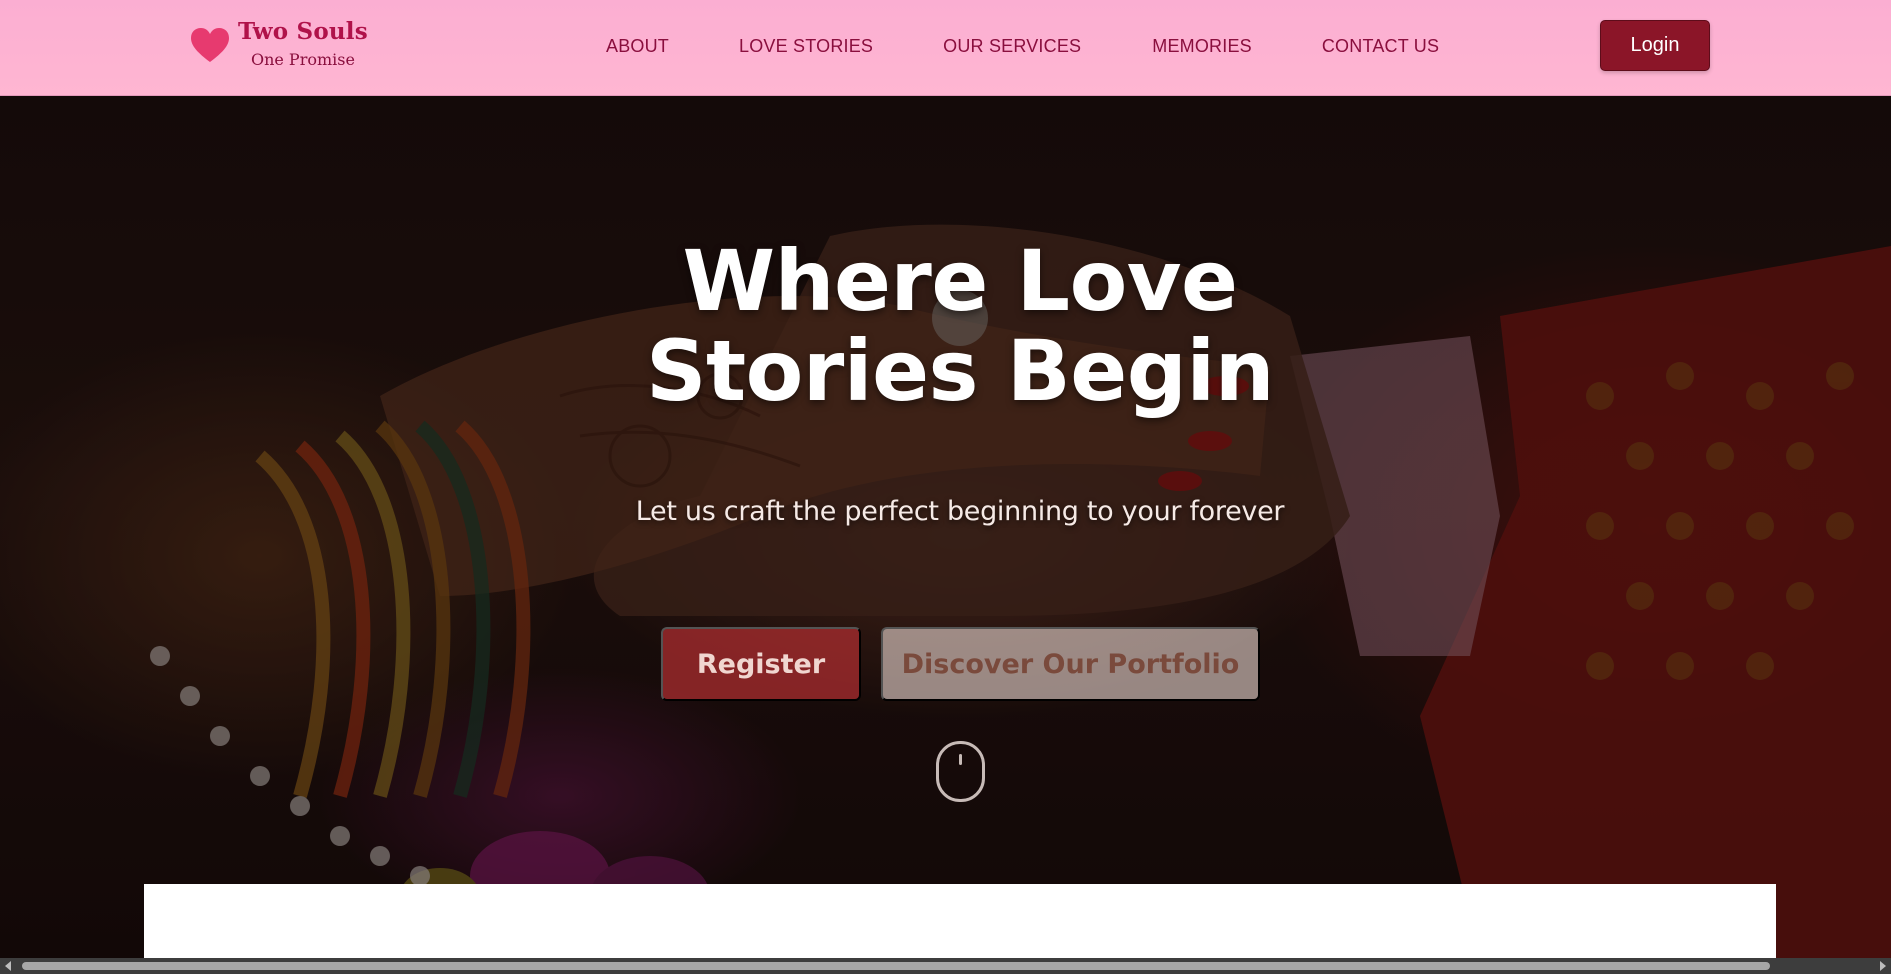  What do you see at coordinates (303, 31) in the screenshot?
I see `brand-title: Two Souls` at bounding box center [303, 31].